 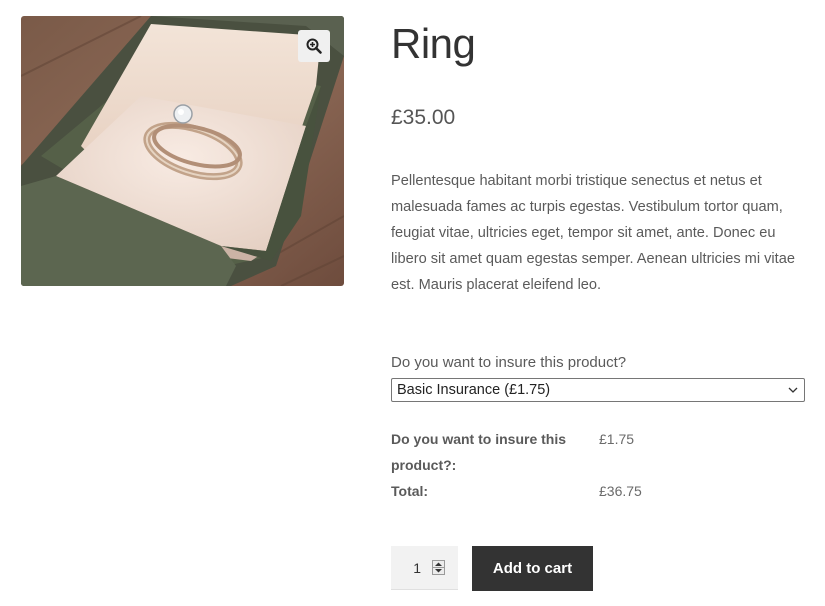 I want to click on zoom-button, so click(x=314, y=46).